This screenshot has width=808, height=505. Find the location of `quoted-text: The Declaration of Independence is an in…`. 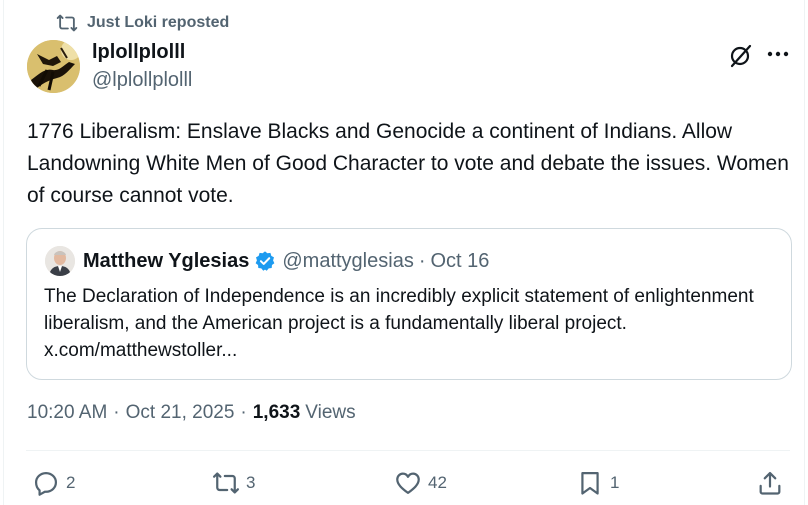

quoted-text: The Declaration of Independence is an in… is located at coordinates (399, 323).